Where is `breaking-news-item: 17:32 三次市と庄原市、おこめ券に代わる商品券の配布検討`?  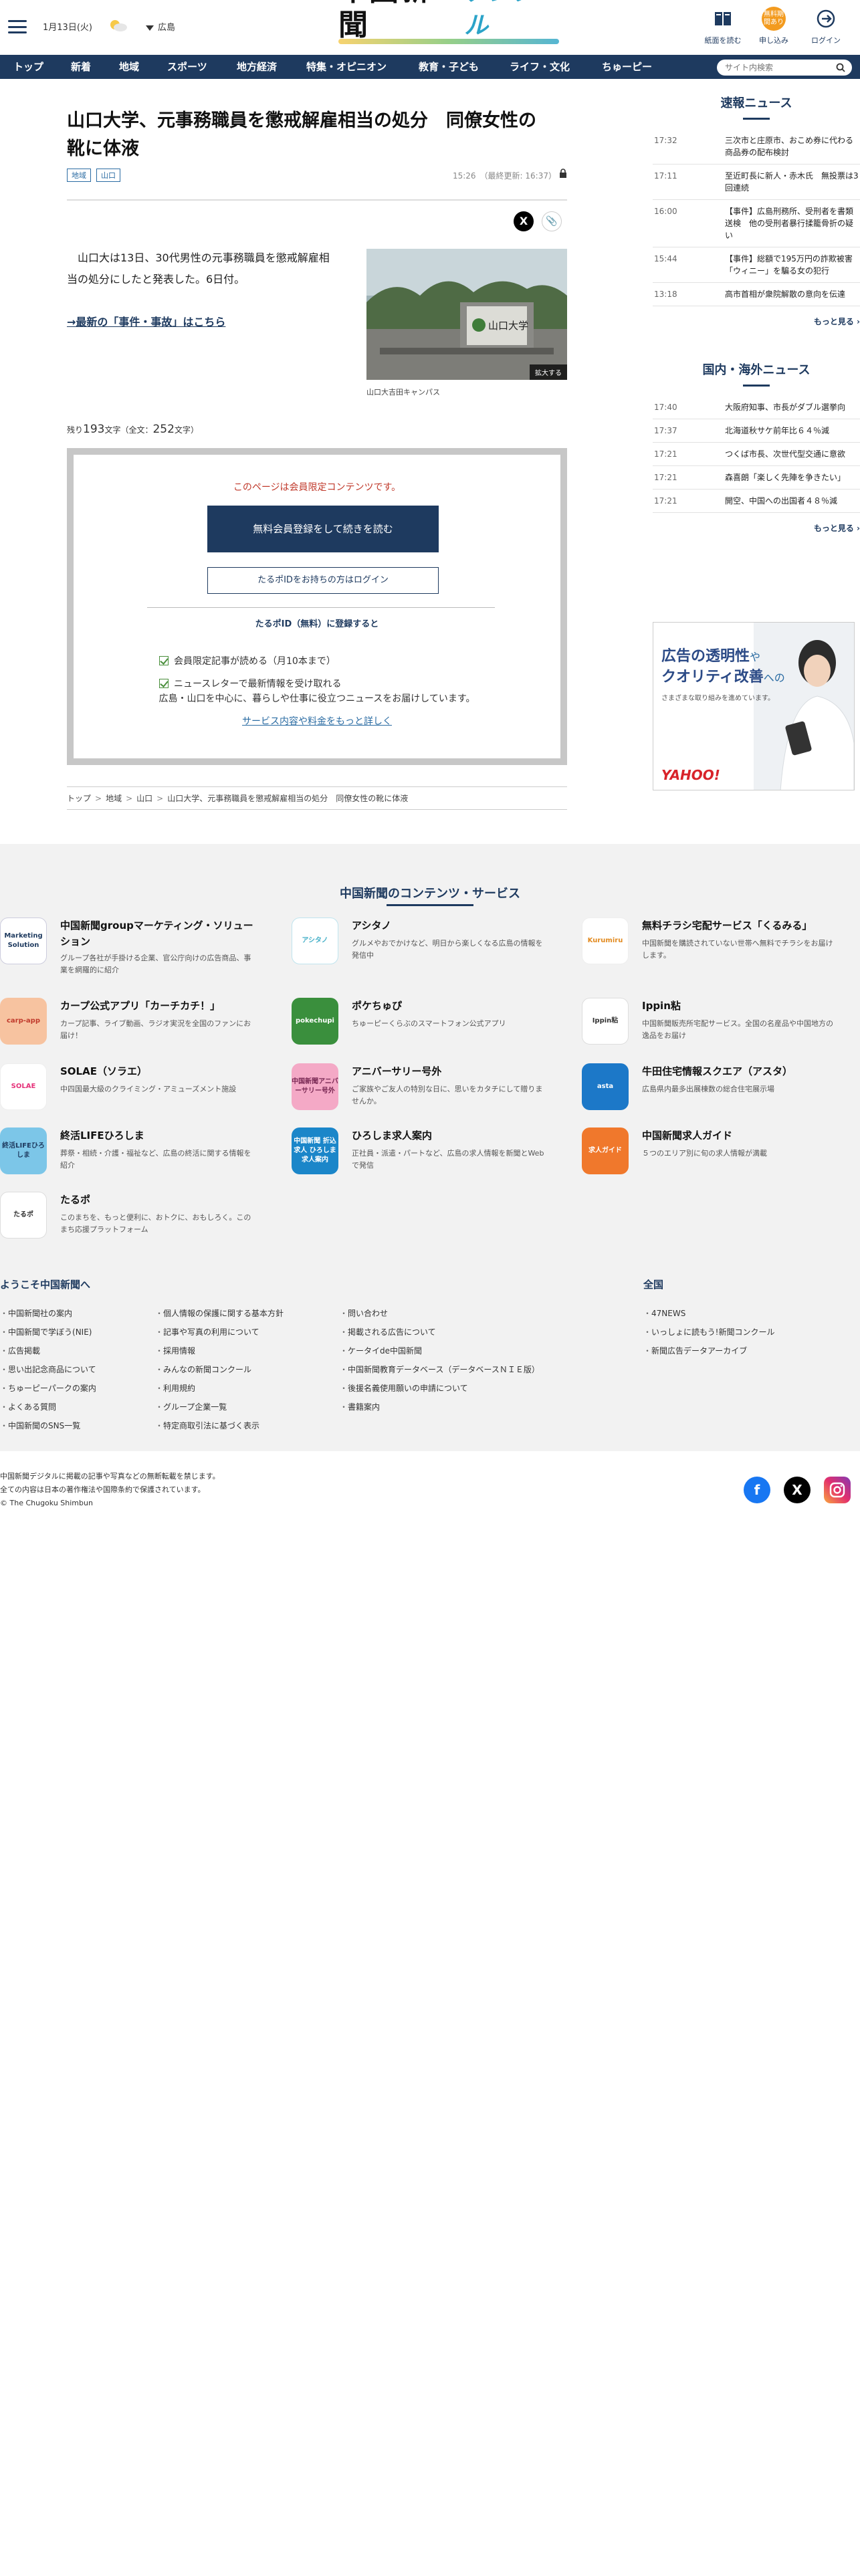 breaking-news-item: 17:32 三次市と庄原市、おこめ券に代わる商品券の配布検討 is located at coordinates (756, 147).